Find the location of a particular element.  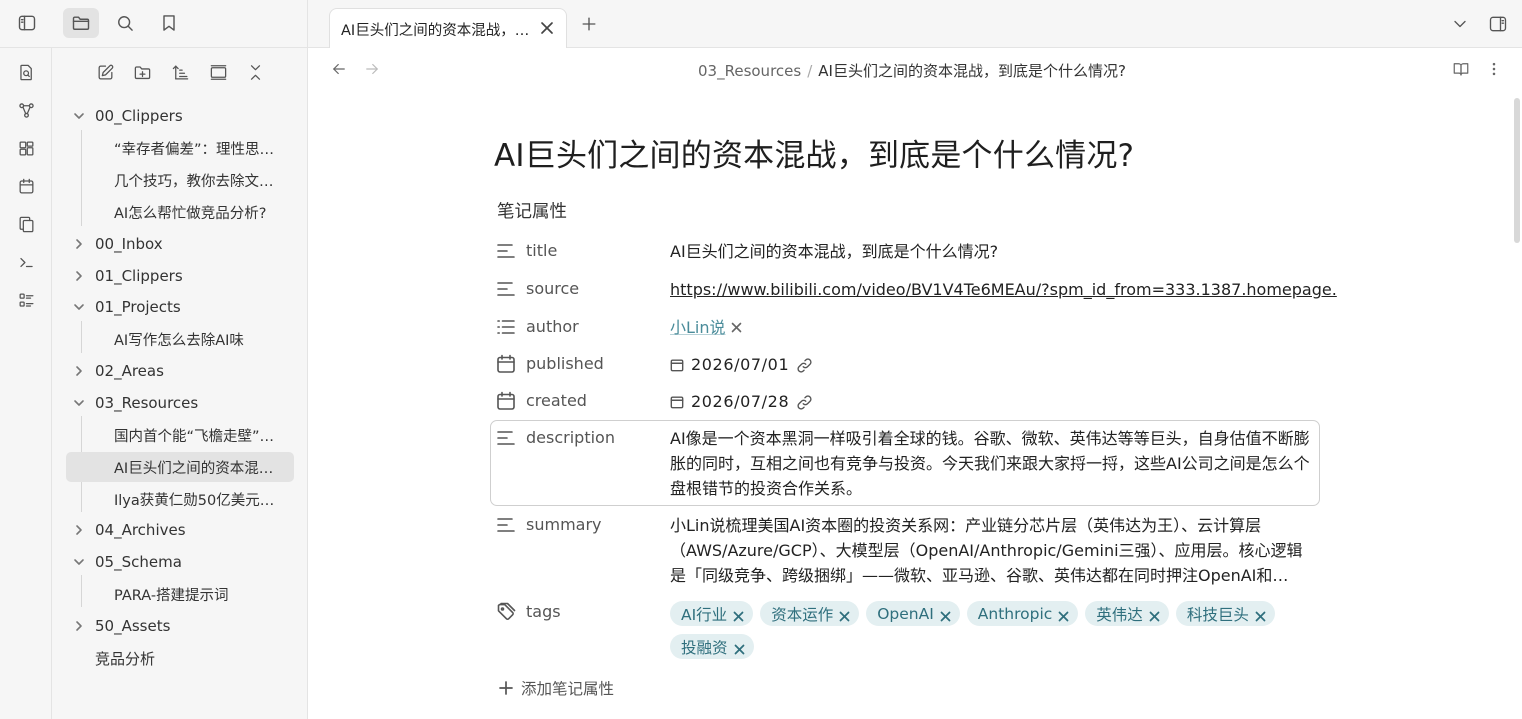

folder-02-areas: 02_Areas is located at coordinates (180, 371).